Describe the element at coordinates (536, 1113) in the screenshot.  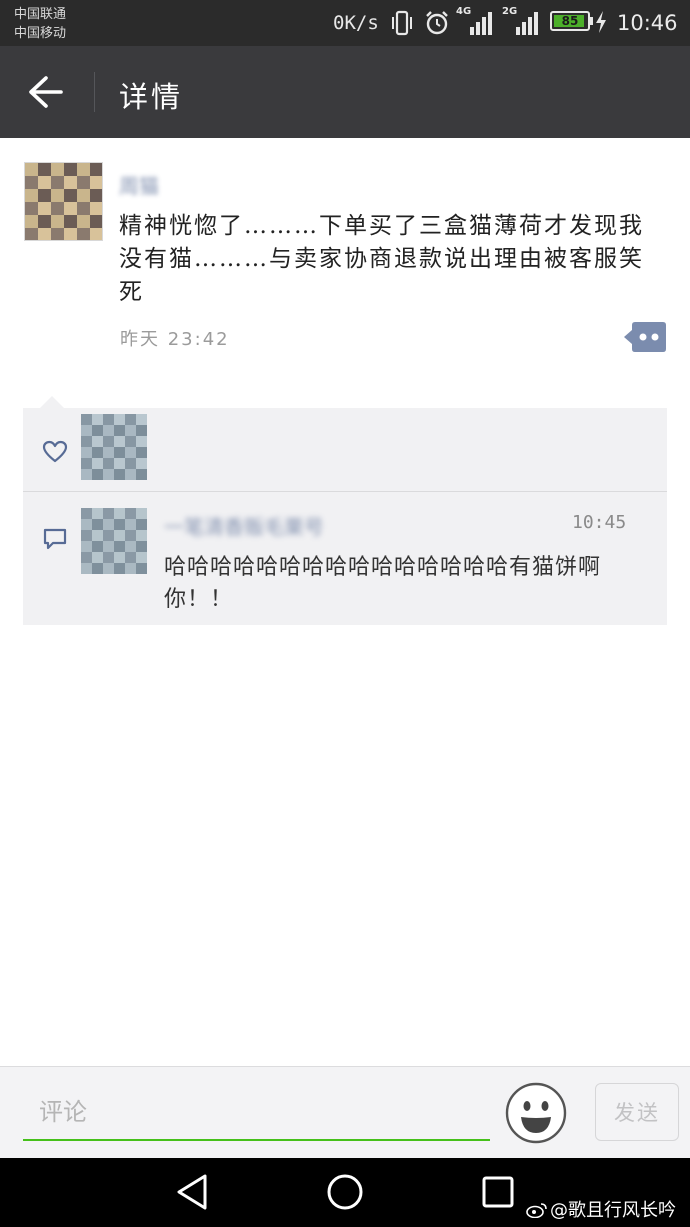
I see `emoji-smile-icon` at that location.